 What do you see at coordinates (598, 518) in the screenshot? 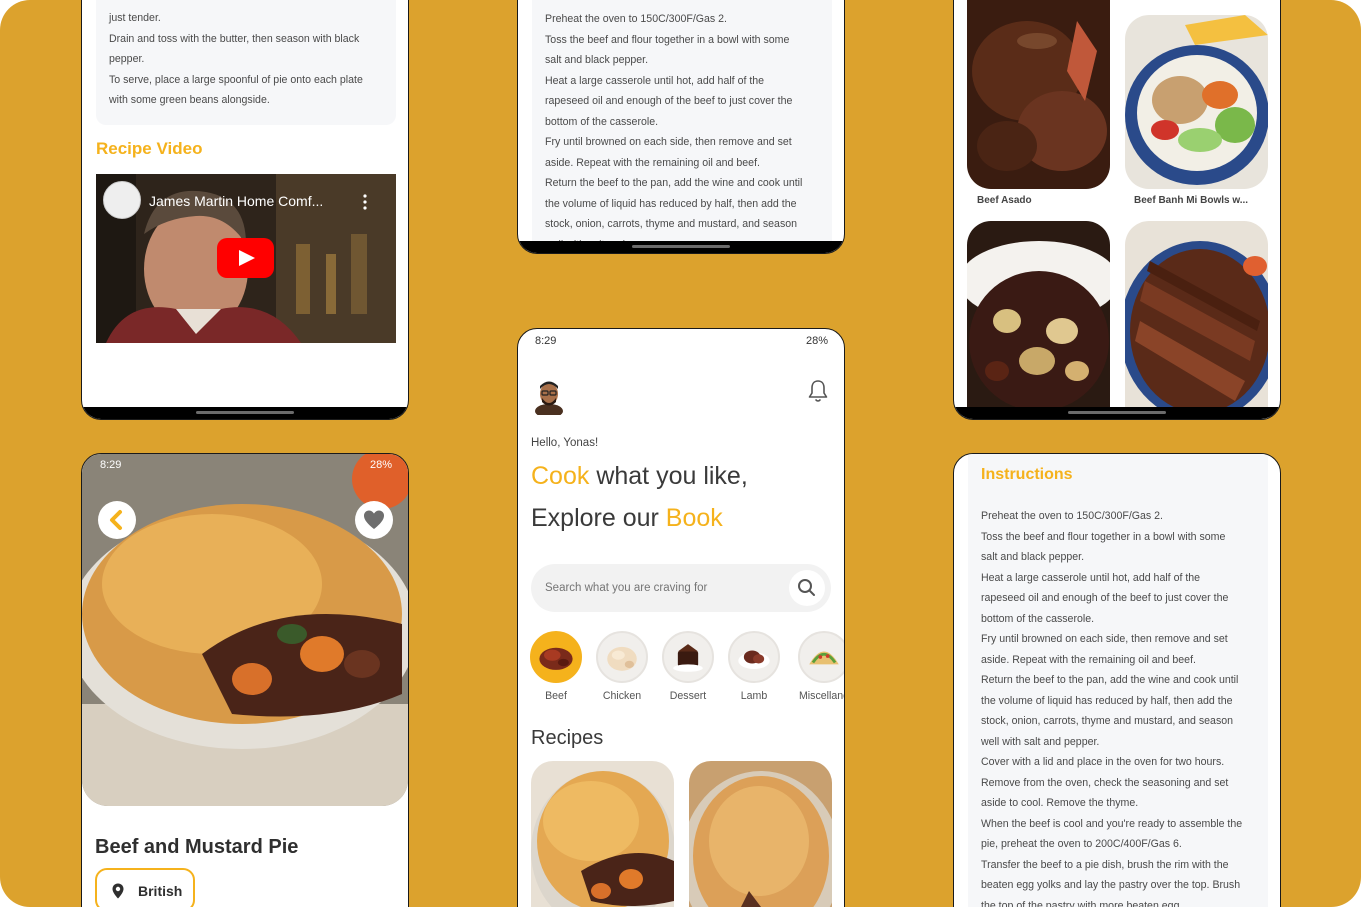
I see `headline-text: Explore our` at bounding box center [598, 518].